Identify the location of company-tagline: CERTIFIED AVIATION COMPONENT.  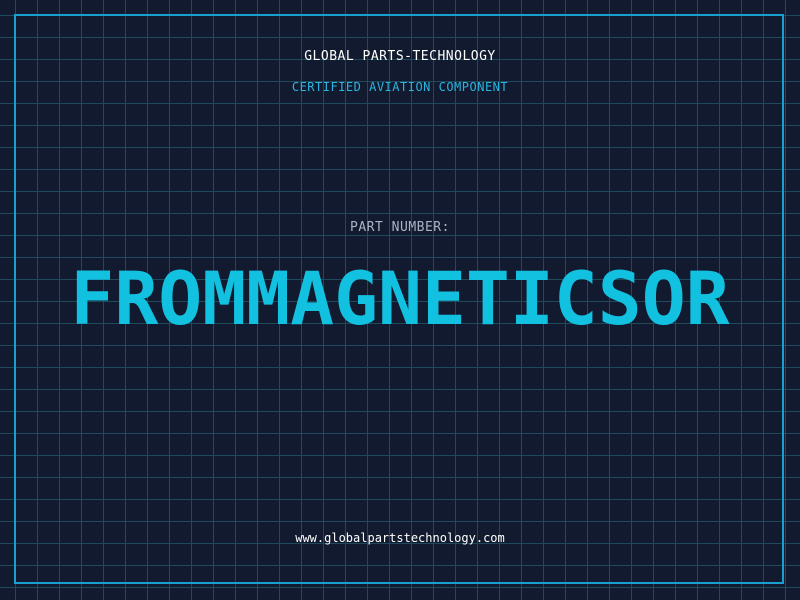
(400, 87).